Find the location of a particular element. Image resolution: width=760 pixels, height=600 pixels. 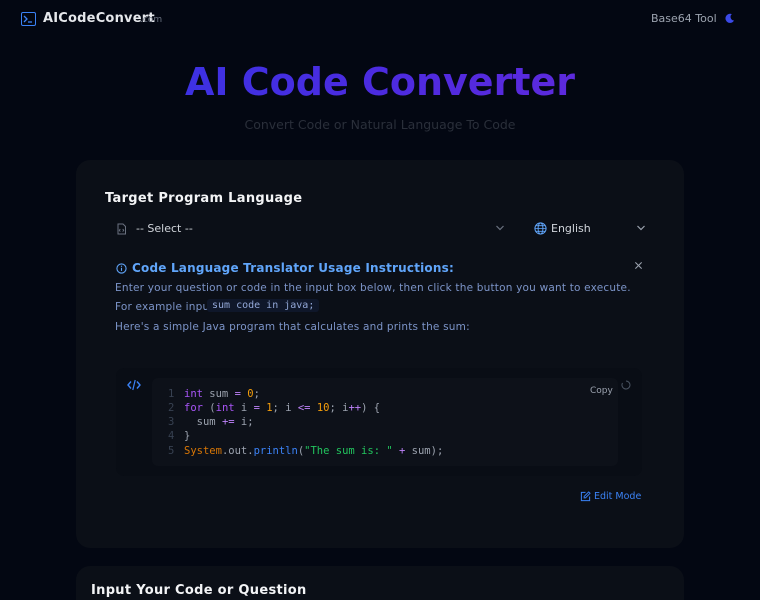

edit-mode-button: Edit Mode is located at coordinates (617, 496).